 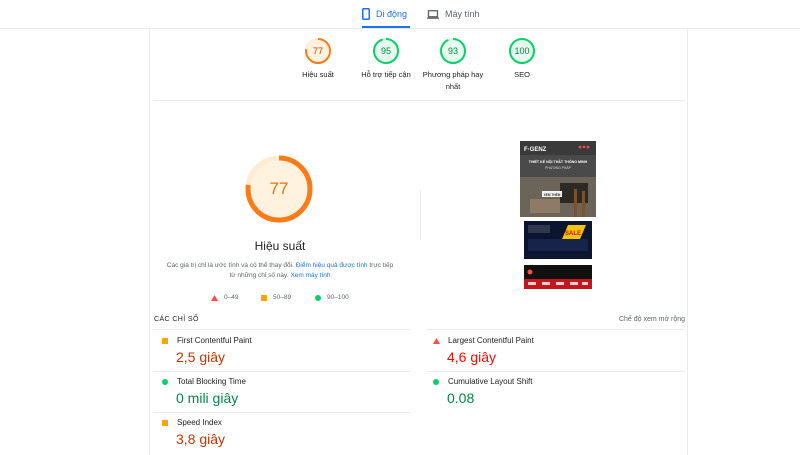 I want to click on gauge-performance-score: 77, so click(x=317, y=51).